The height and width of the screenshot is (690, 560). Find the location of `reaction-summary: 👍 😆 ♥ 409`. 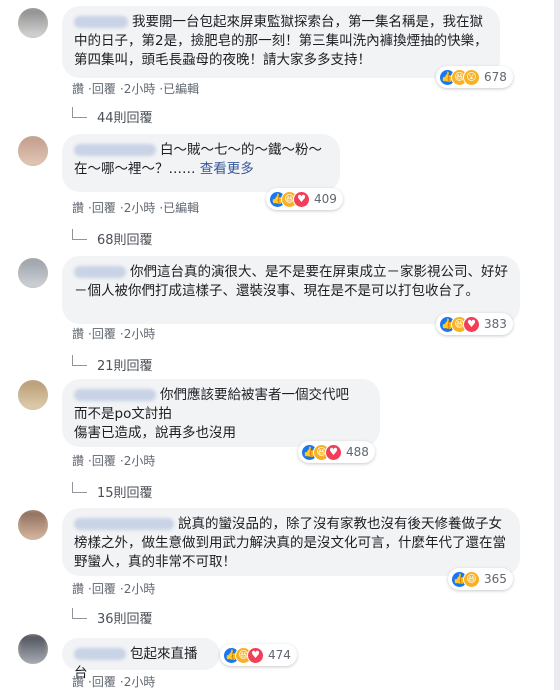

reaction-summary: 👍 😆 ♥ 409 is located at coordinates (304, 199).